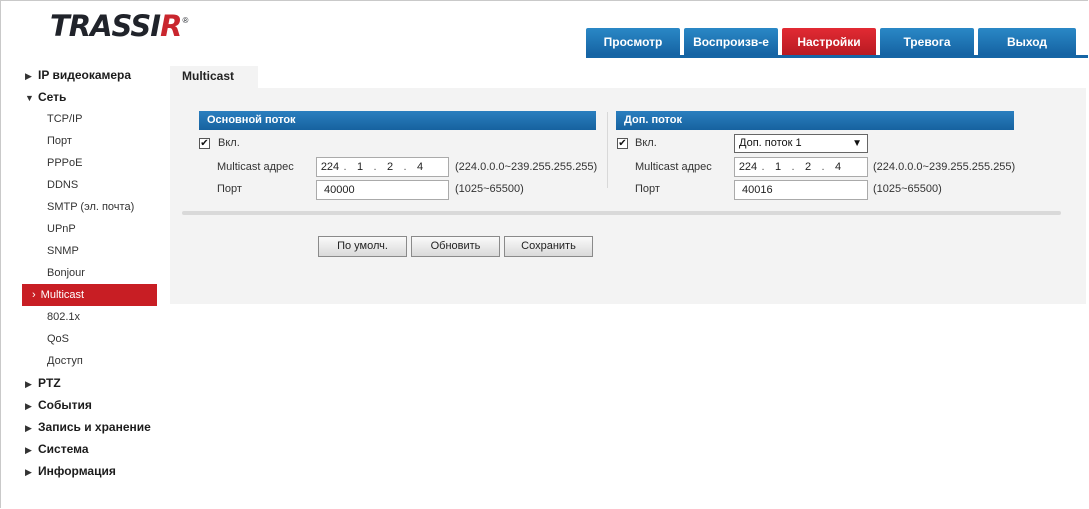 The width and height of the screenshot is (1089, 509). What do you see at coordinates (89, 207) in the screenshot?
I see `sidebar-item-smtp: SMTP (эл. почта)` at bounding box center [89, 207].